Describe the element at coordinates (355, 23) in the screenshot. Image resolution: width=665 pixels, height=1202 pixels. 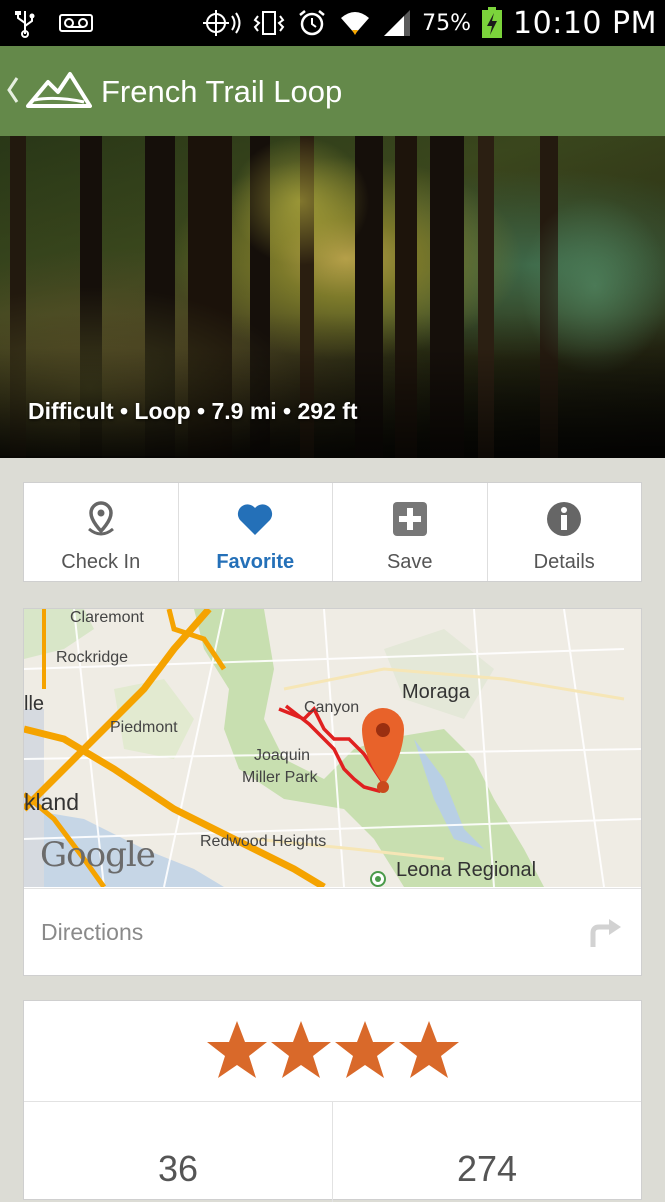
I see `wifi-icon` at that location.